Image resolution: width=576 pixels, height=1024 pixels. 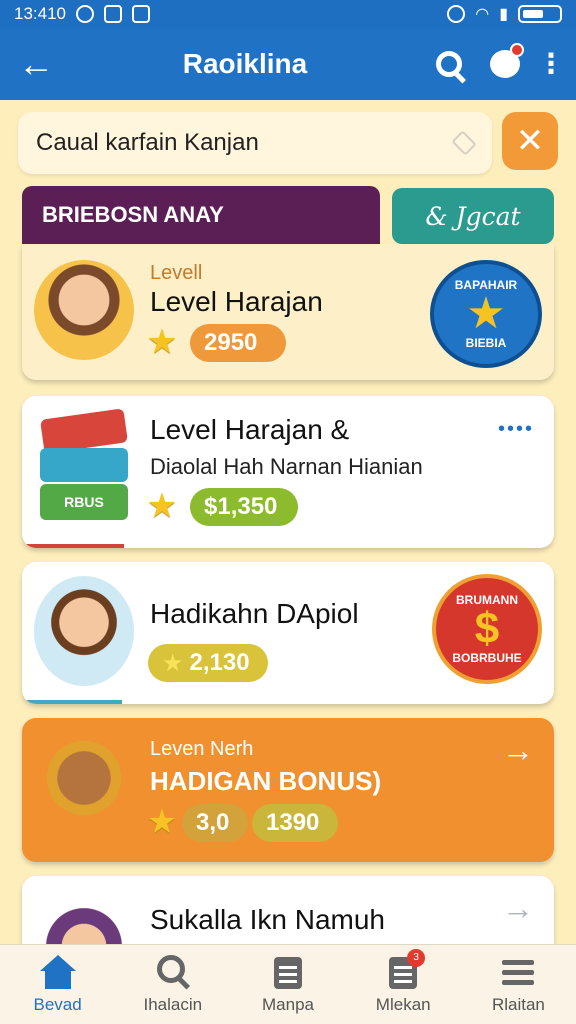 I want to click on nav-label: Ihalacin, so click(x=173, y=1004).